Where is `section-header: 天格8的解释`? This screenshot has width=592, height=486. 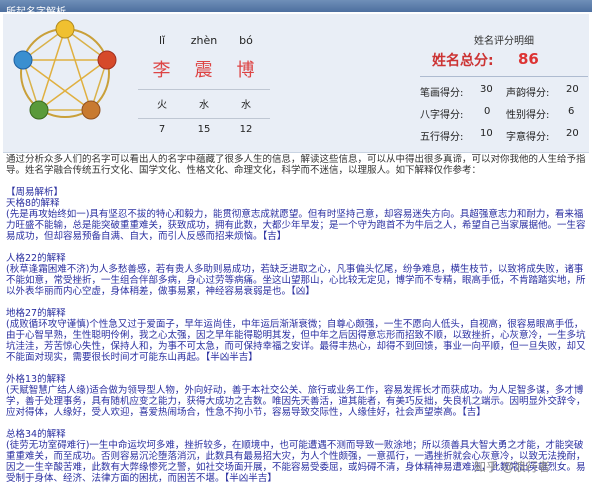 section-header: 天格8的解释 is located at coordinates (33, 203).